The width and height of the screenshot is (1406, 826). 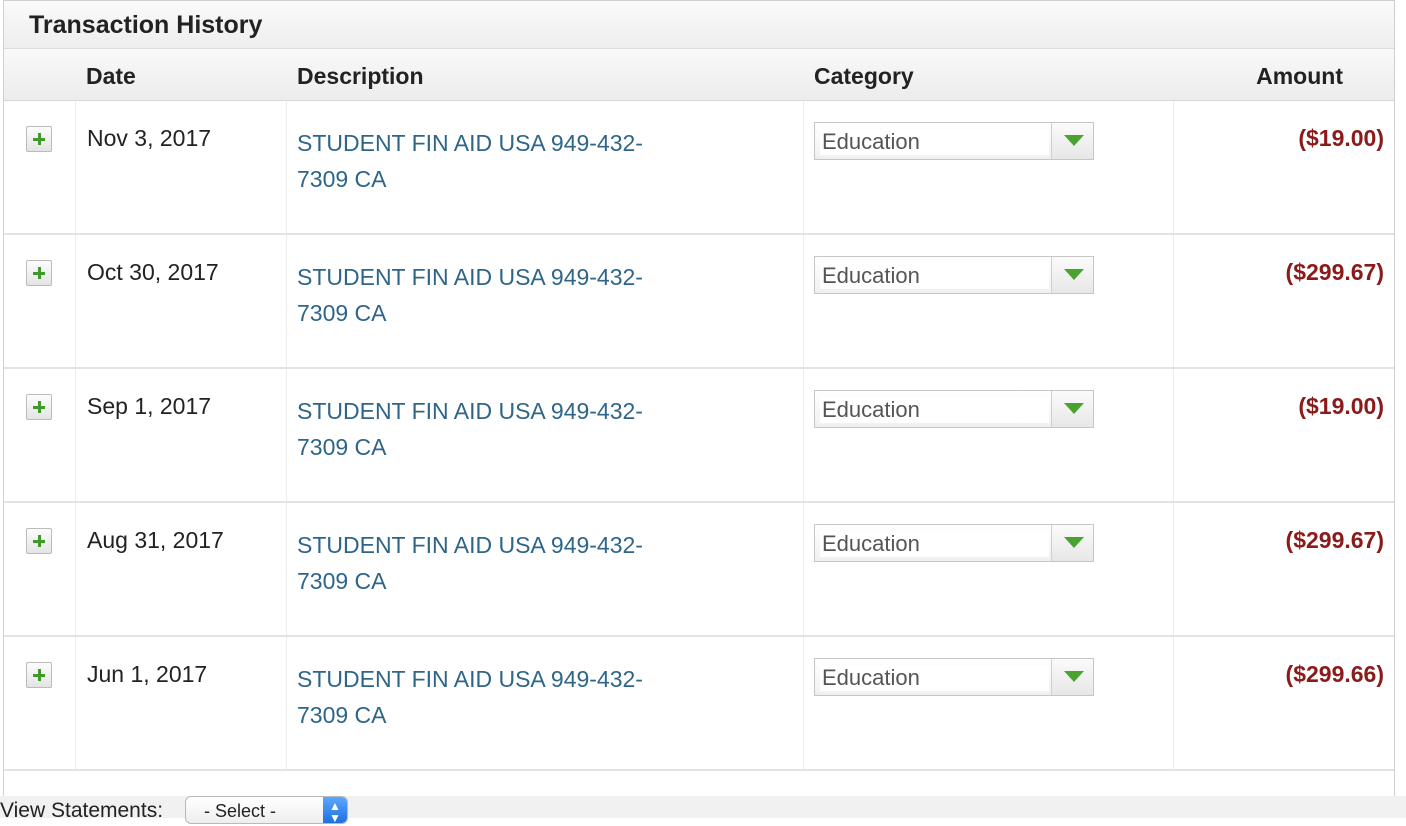 I want to click on transaction-date: Sep 1, 2017, so click(x=149, y=406).